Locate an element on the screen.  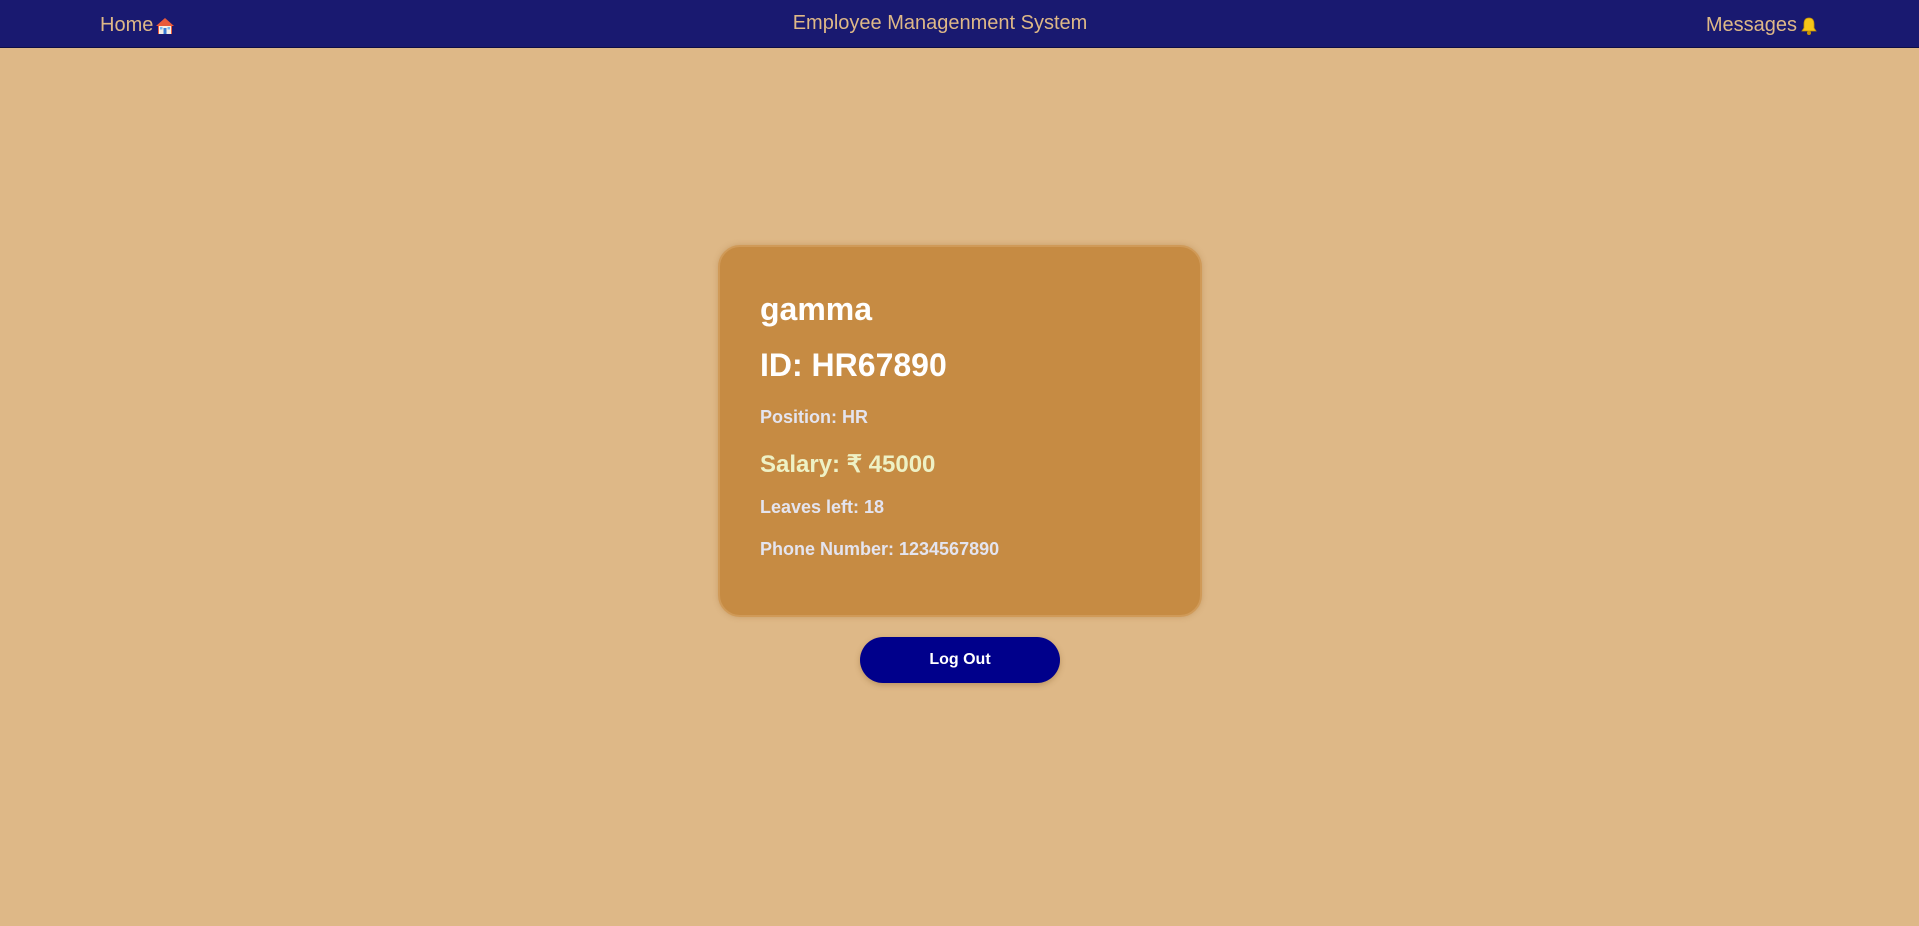
logout-button: Log Out is located at coordinates (960, 660).